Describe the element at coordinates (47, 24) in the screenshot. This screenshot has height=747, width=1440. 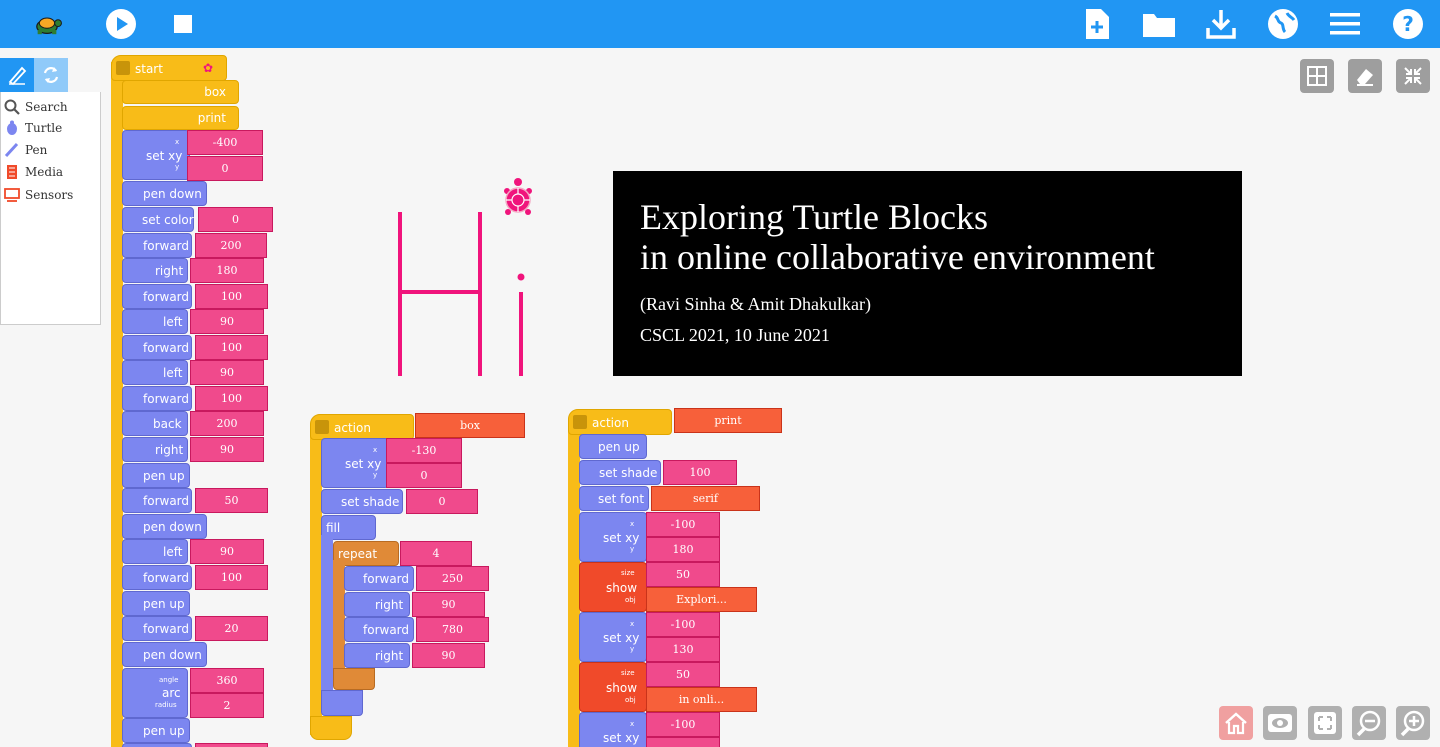
I see `turtle-logo-icon` at that location.